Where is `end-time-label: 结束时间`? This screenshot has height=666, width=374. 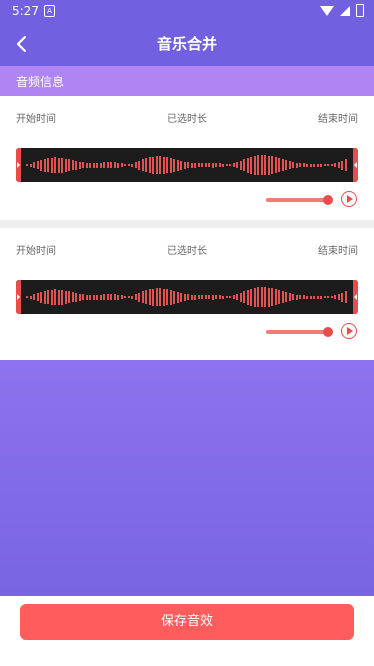 end-time-label: 结束时间 is located at coordinates (338, 119).